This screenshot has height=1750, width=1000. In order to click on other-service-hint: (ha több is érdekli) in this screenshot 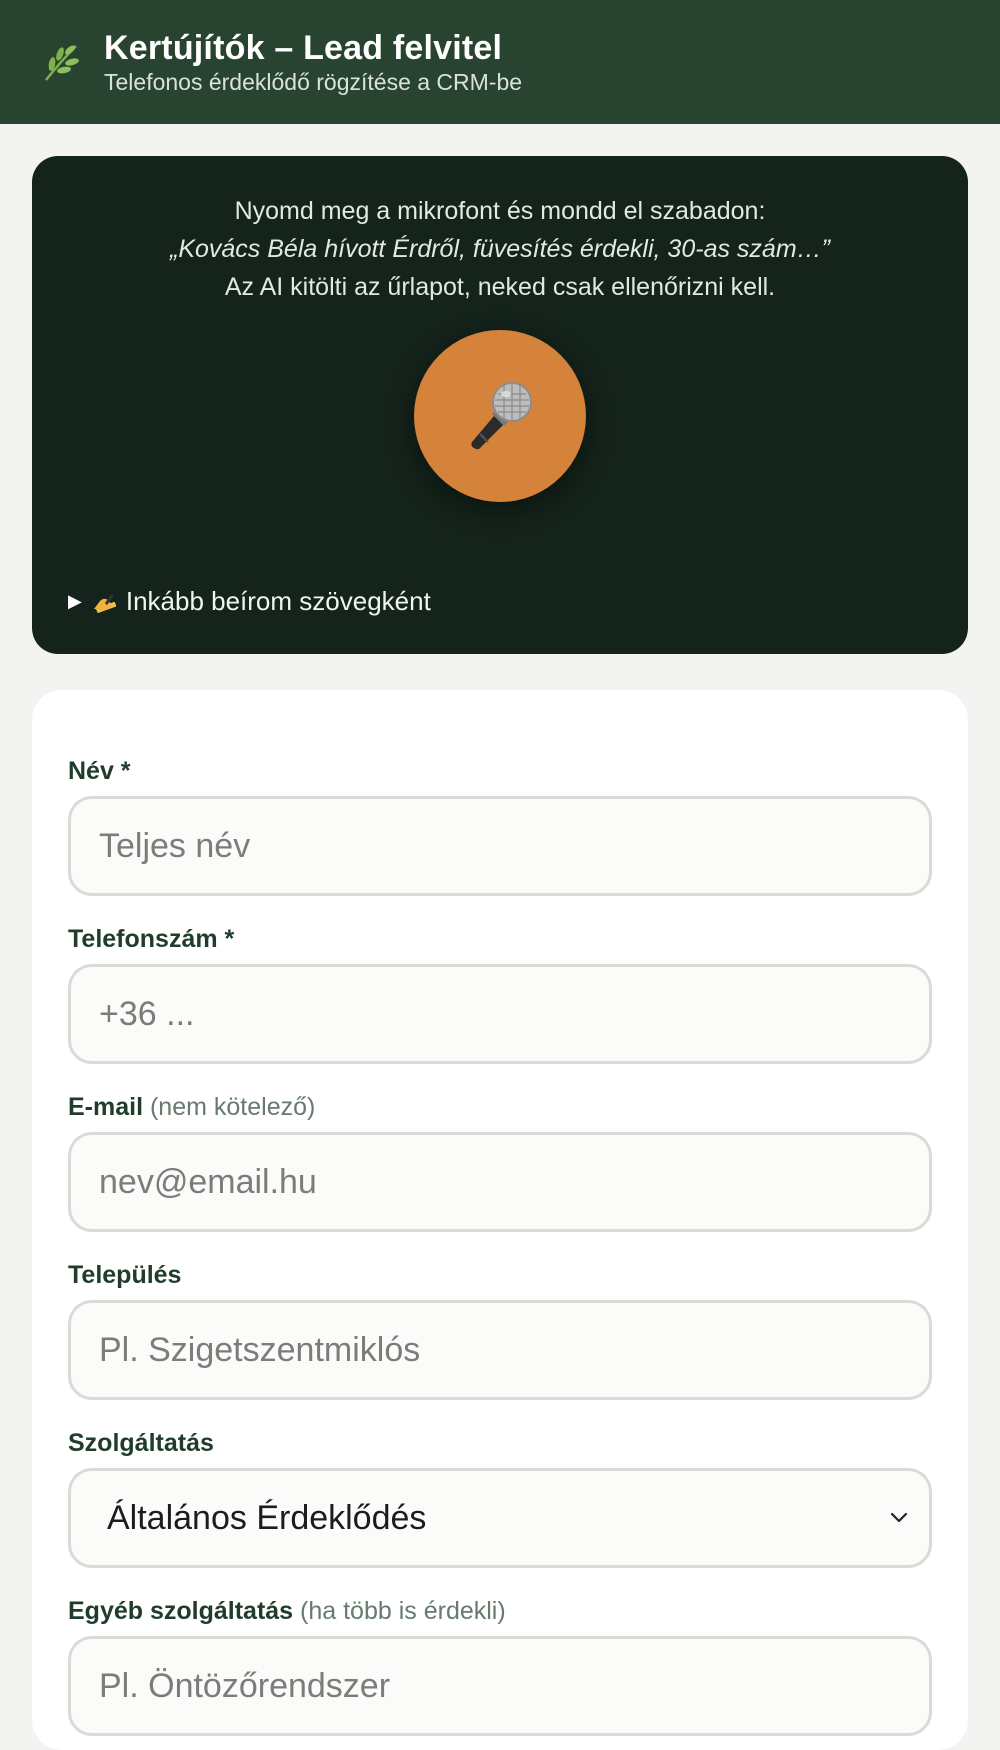, I will do `click(403, 1611)`.